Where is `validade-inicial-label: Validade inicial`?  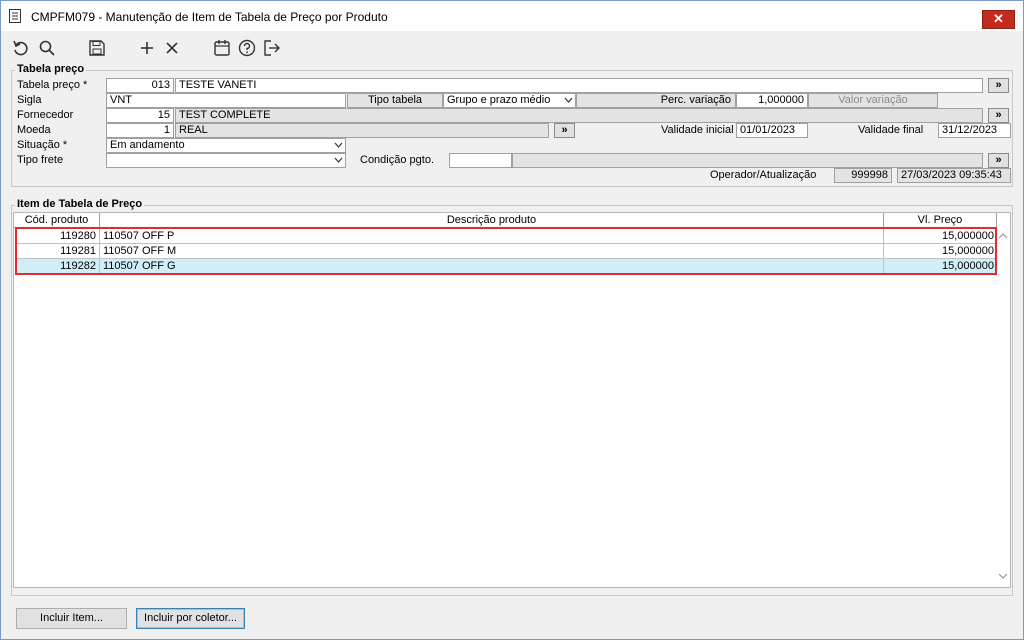 validade-inicial-label: Validade inicial is located at coordinates (697, 130).